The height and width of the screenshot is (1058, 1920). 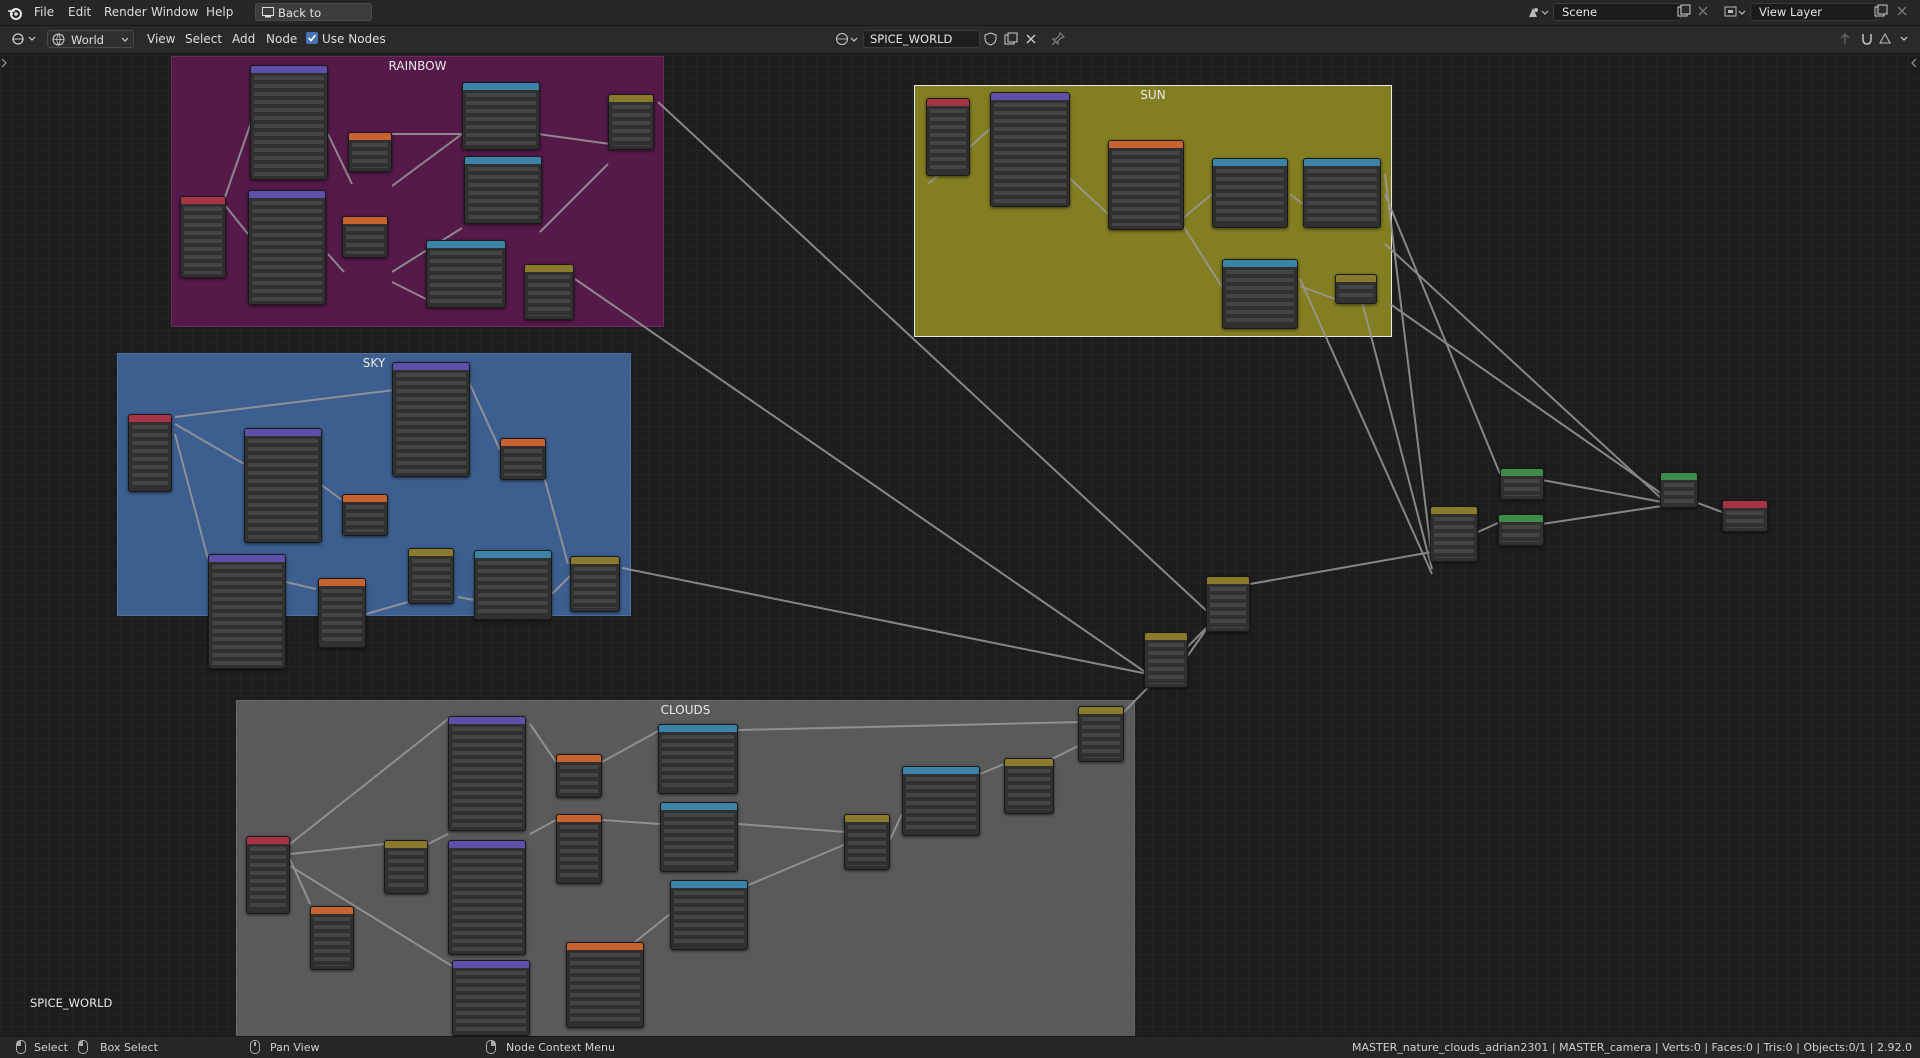 I want to click on editor-type-icon, so click(x=24, y=39).